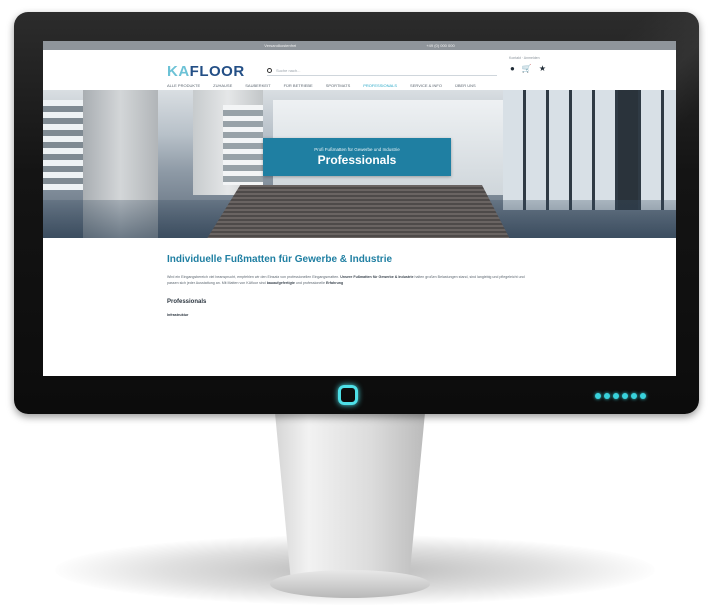 This screenshot has width=709, height=608. Describe the element at coordinates (178, 71) in the screenshot. I see `logo-ka: KA` at that location.